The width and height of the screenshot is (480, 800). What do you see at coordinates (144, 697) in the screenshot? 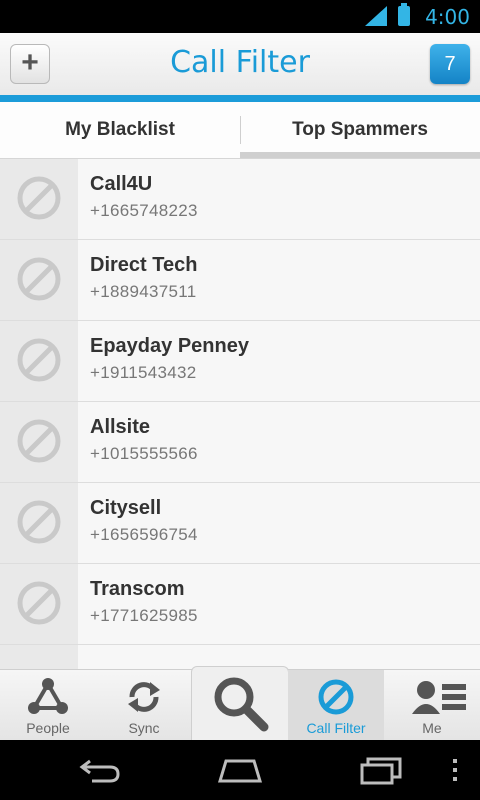
I see `sync-icon` at bounding box center [144, 697].